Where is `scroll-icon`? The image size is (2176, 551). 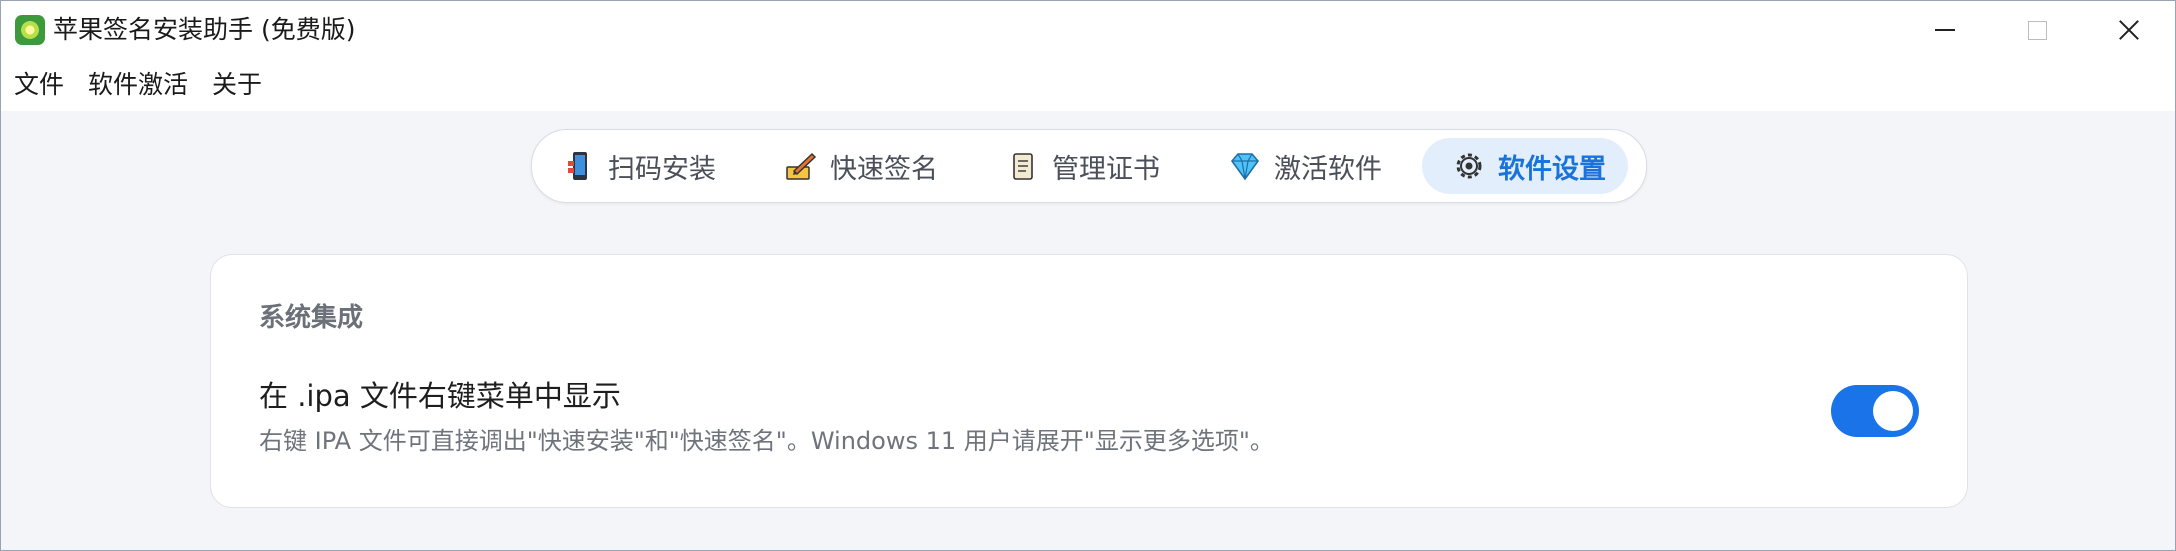 scroll-icon is located at coordinates (1023, 166).